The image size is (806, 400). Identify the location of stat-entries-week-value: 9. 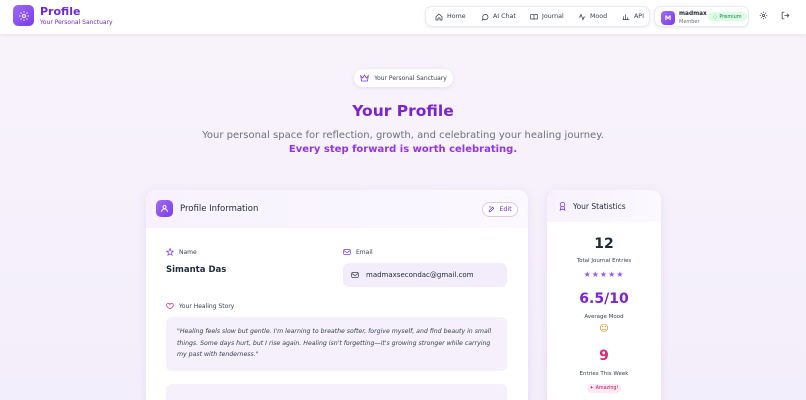
(604, 356).